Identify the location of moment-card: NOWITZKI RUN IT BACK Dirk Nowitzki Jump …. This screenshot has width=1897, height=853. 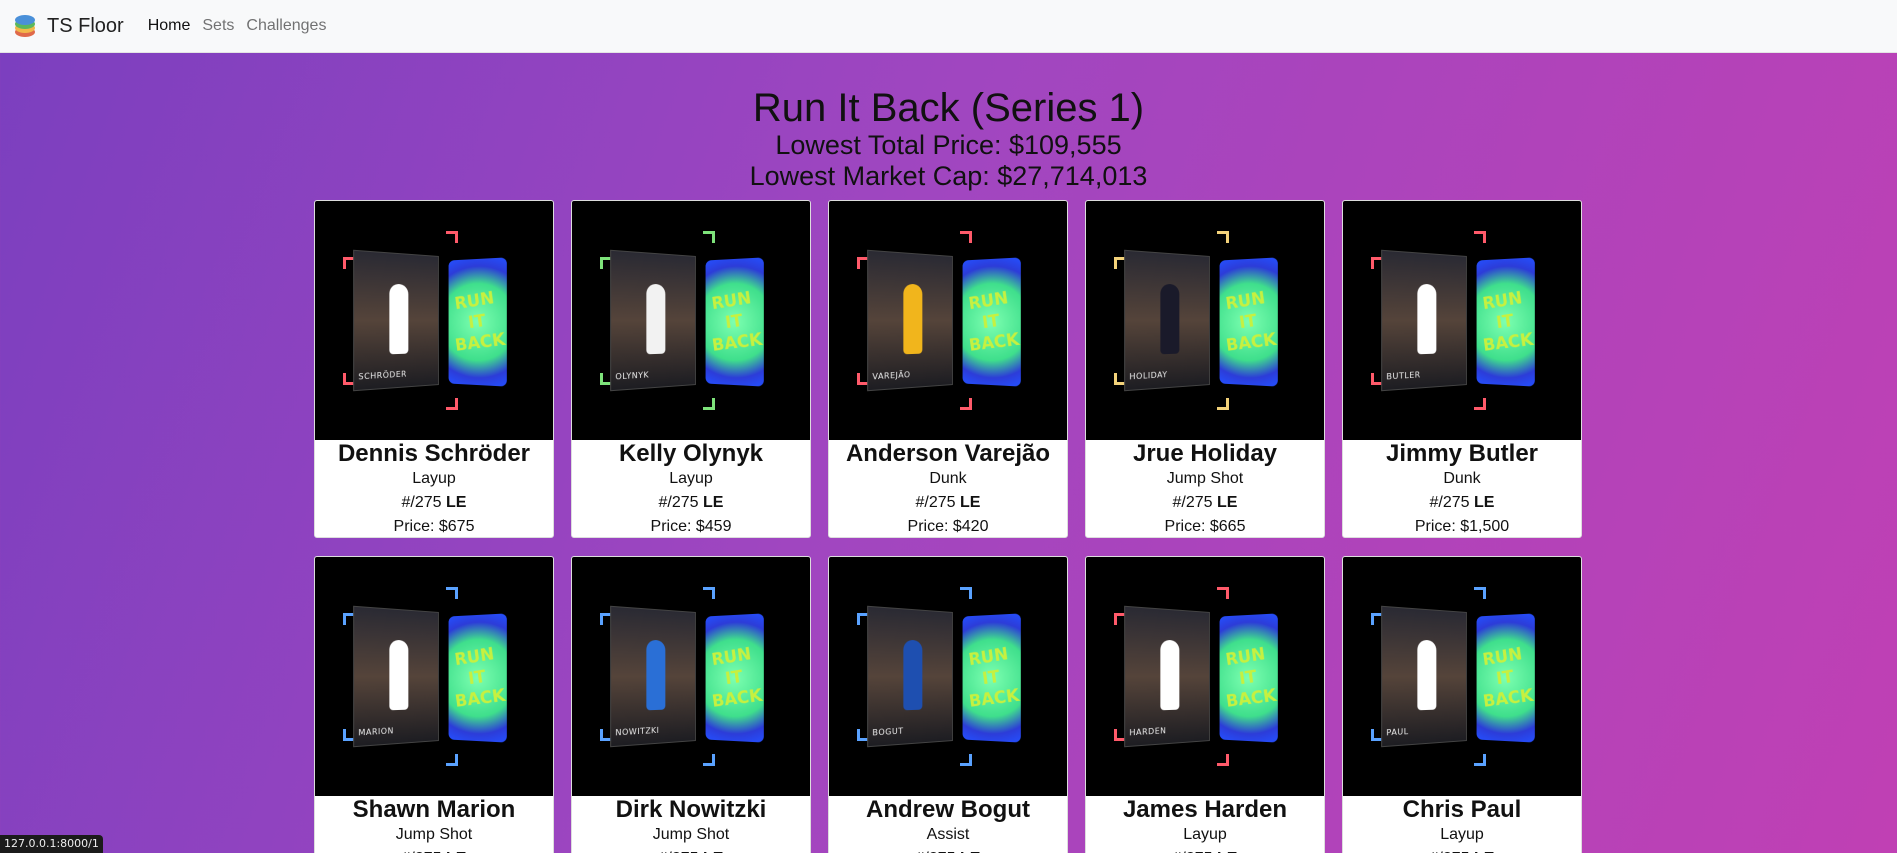
(691, 704).